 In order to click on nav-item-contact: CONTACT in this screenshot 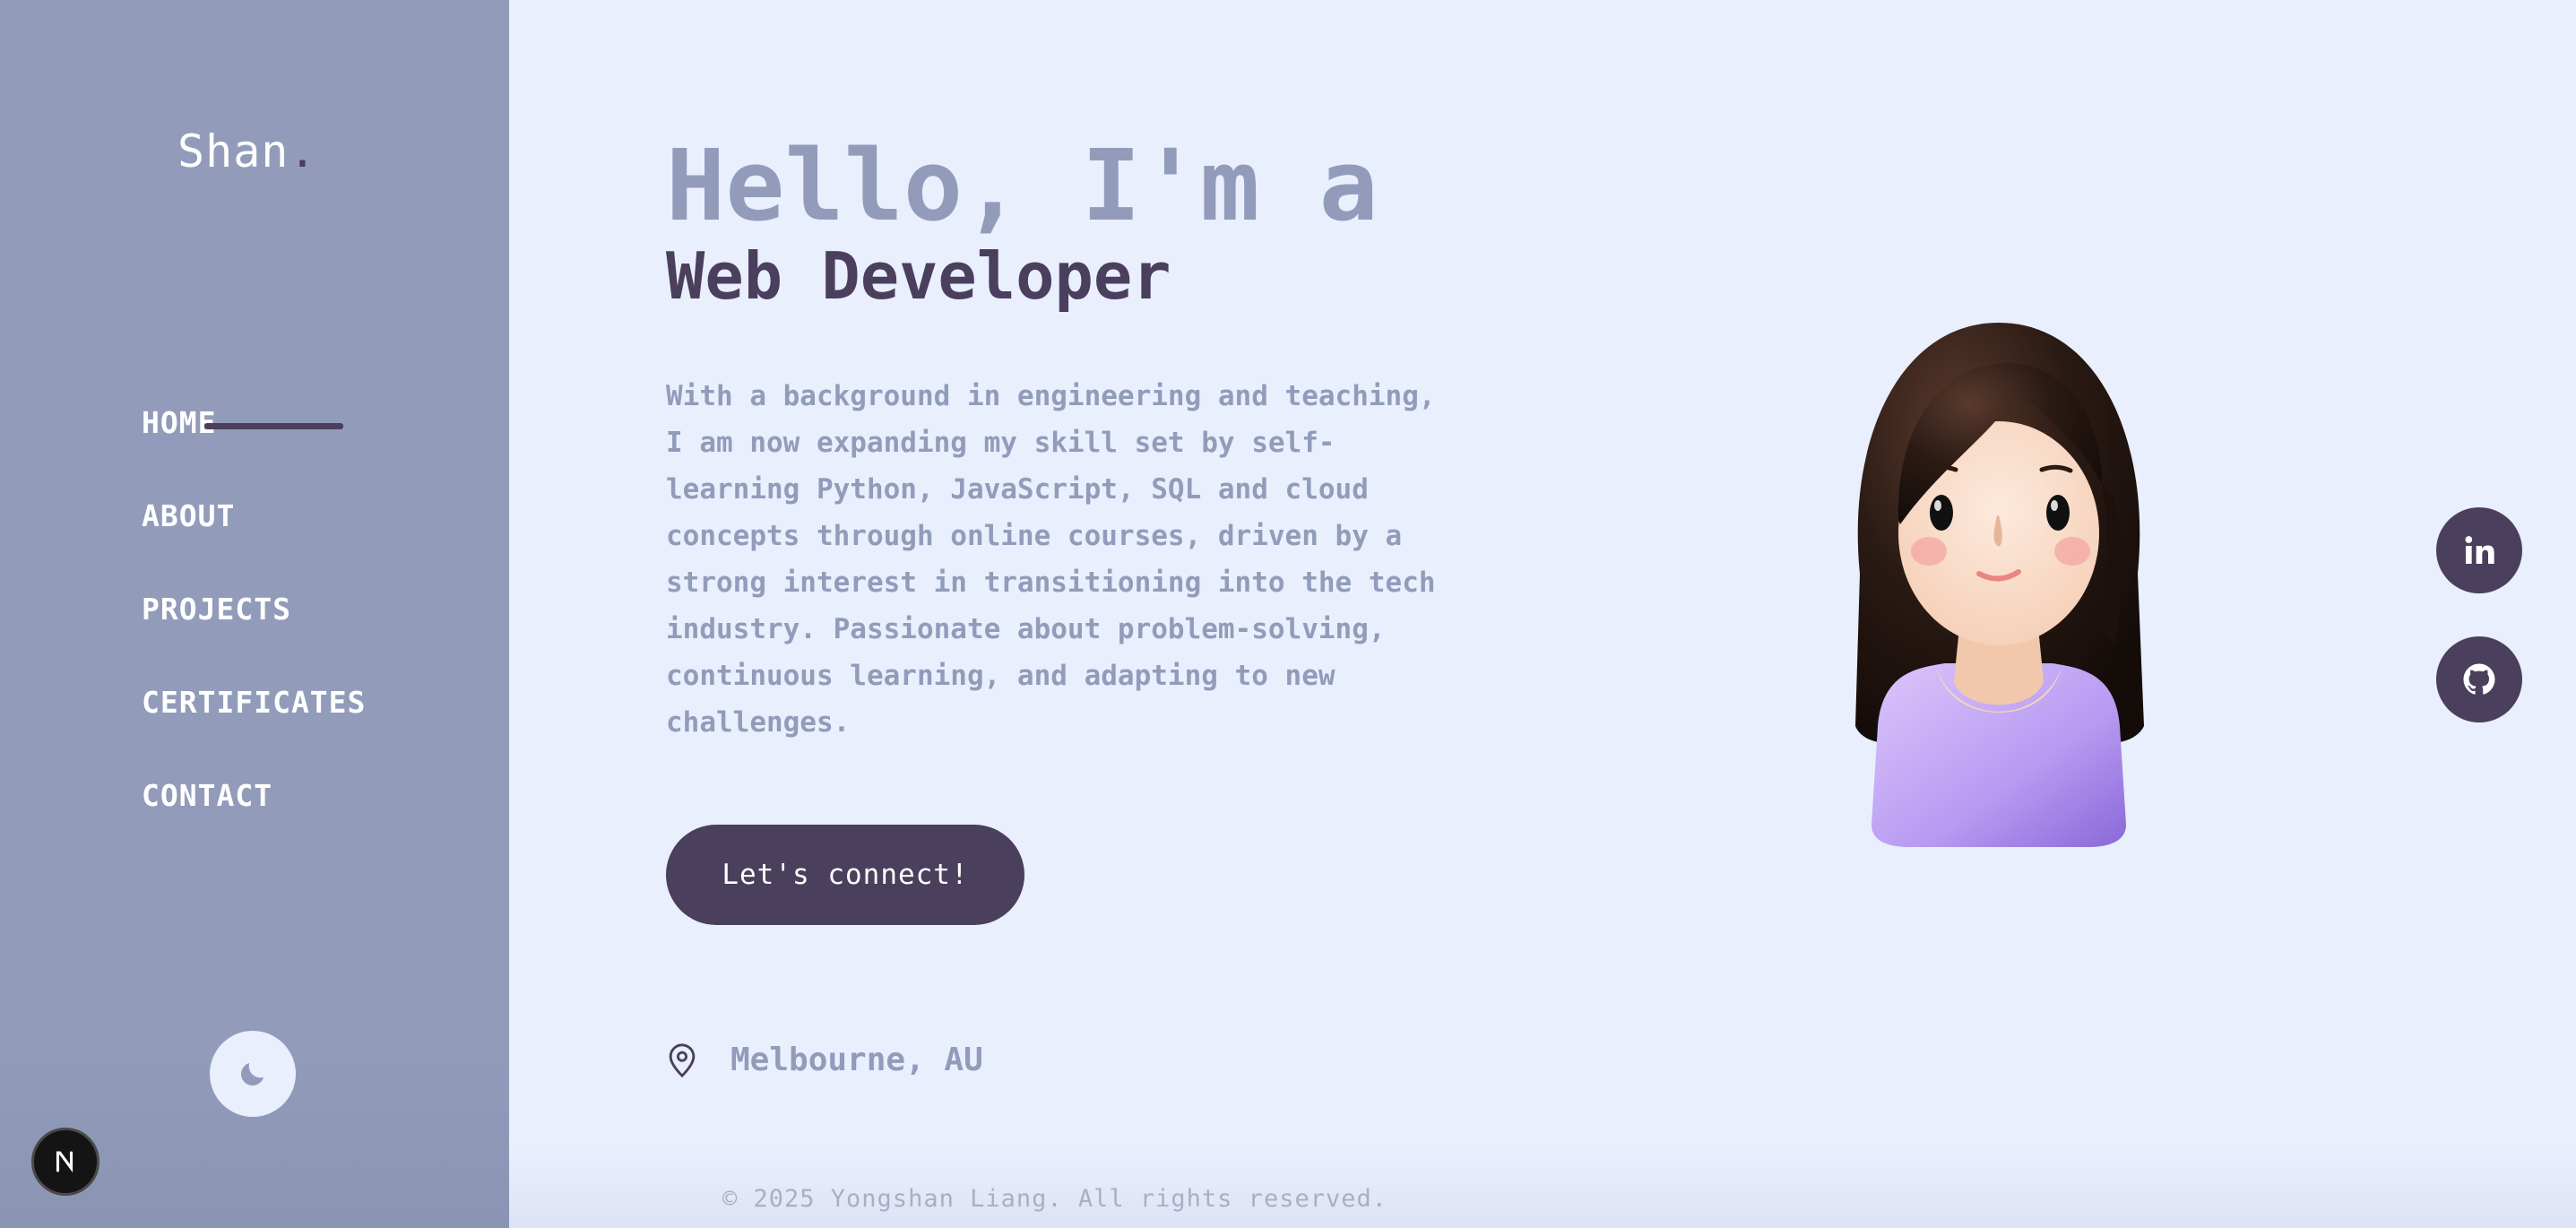, I will do `click(254, 824)`.